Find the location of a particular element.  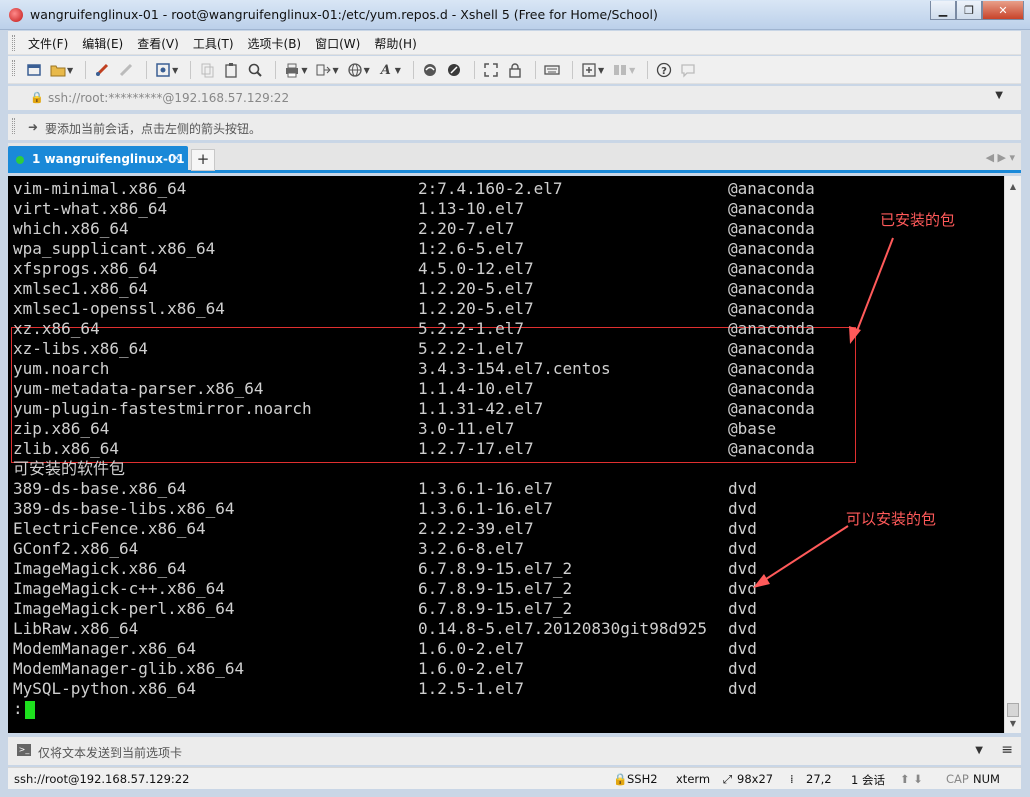

session-bar: ➜ 要添加当前会话，点击左侧的箭头按钮。 is located at coordinates (514, 127).